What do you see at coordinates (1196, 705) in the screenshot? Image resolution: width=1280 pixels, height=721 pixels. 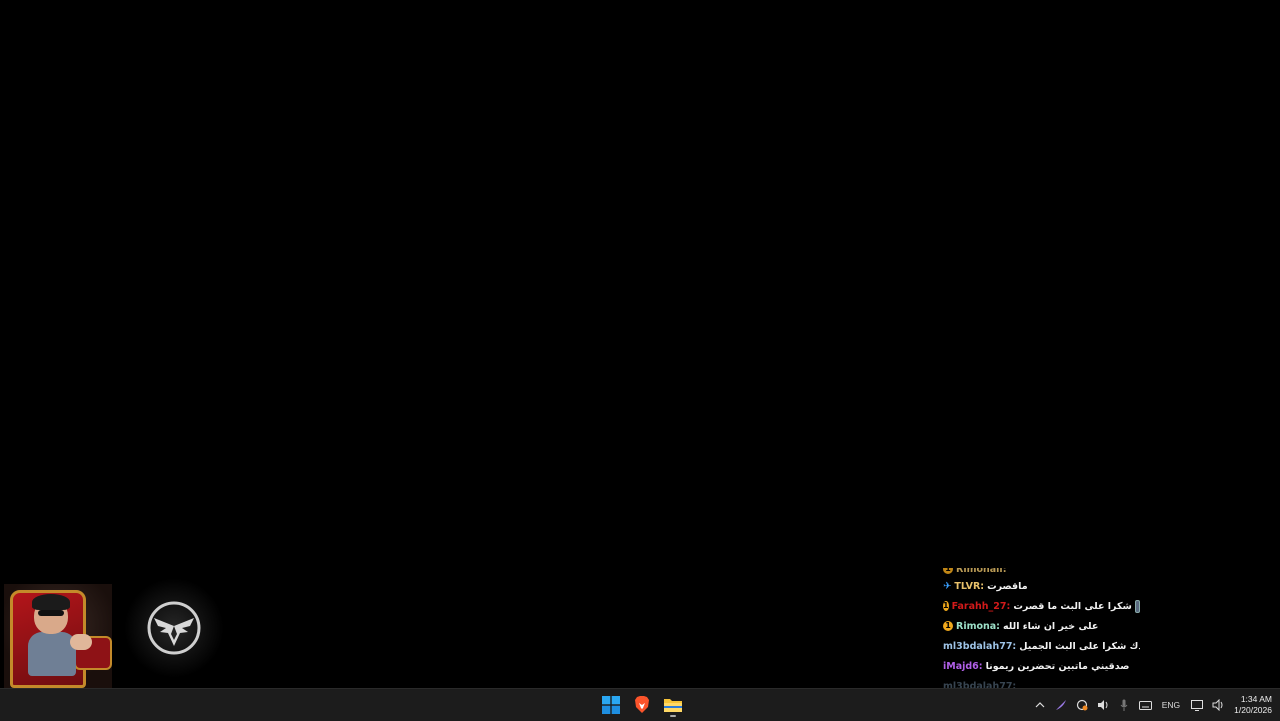 I see `network-icon` at bounding box center [1196, 705].